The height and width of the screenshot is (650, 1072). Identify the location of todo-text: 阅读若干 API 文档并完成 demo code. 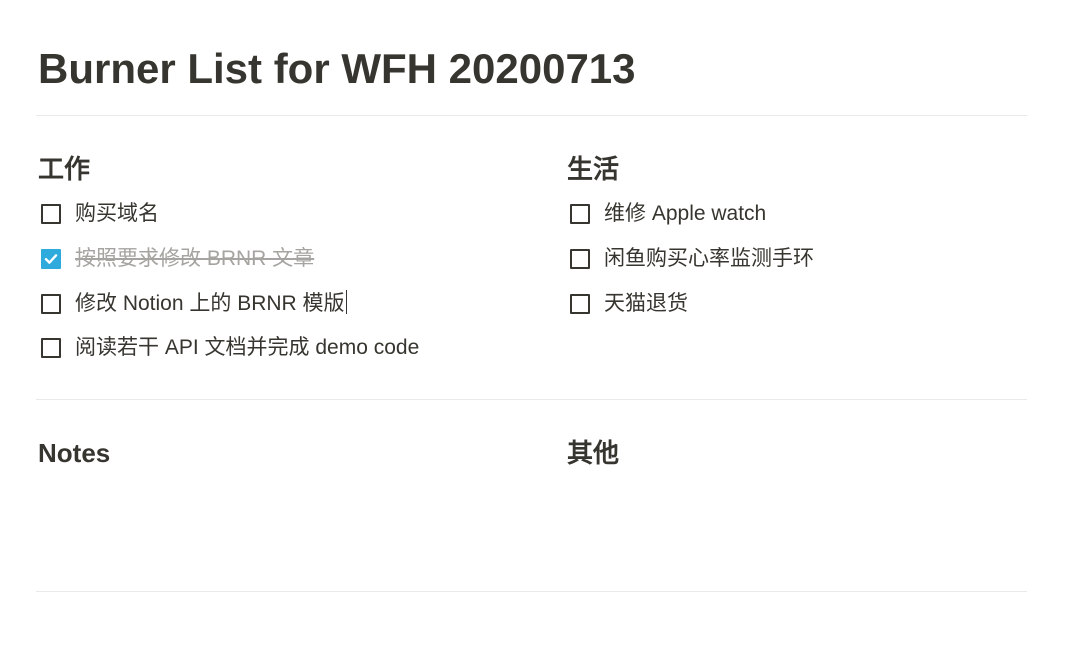
(247, 348).